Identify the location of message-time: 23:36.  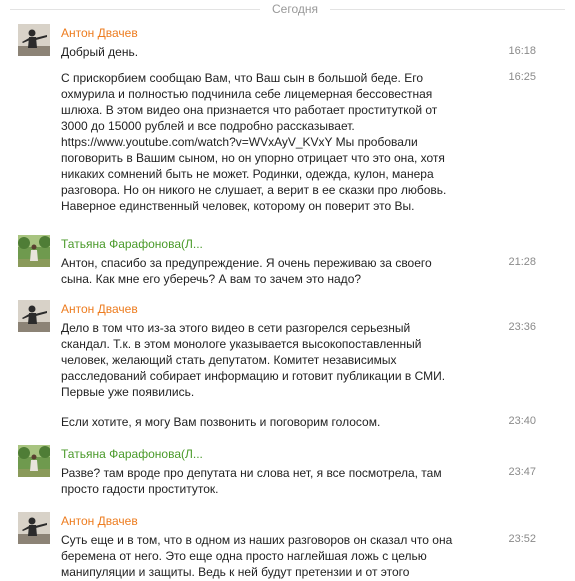
(522, 327).